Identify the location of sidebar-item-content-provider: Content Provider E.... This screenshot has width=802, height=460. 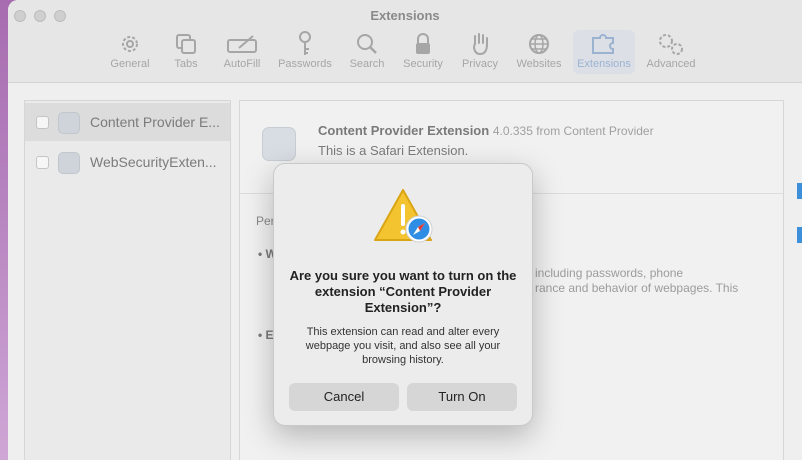
(127, 122).